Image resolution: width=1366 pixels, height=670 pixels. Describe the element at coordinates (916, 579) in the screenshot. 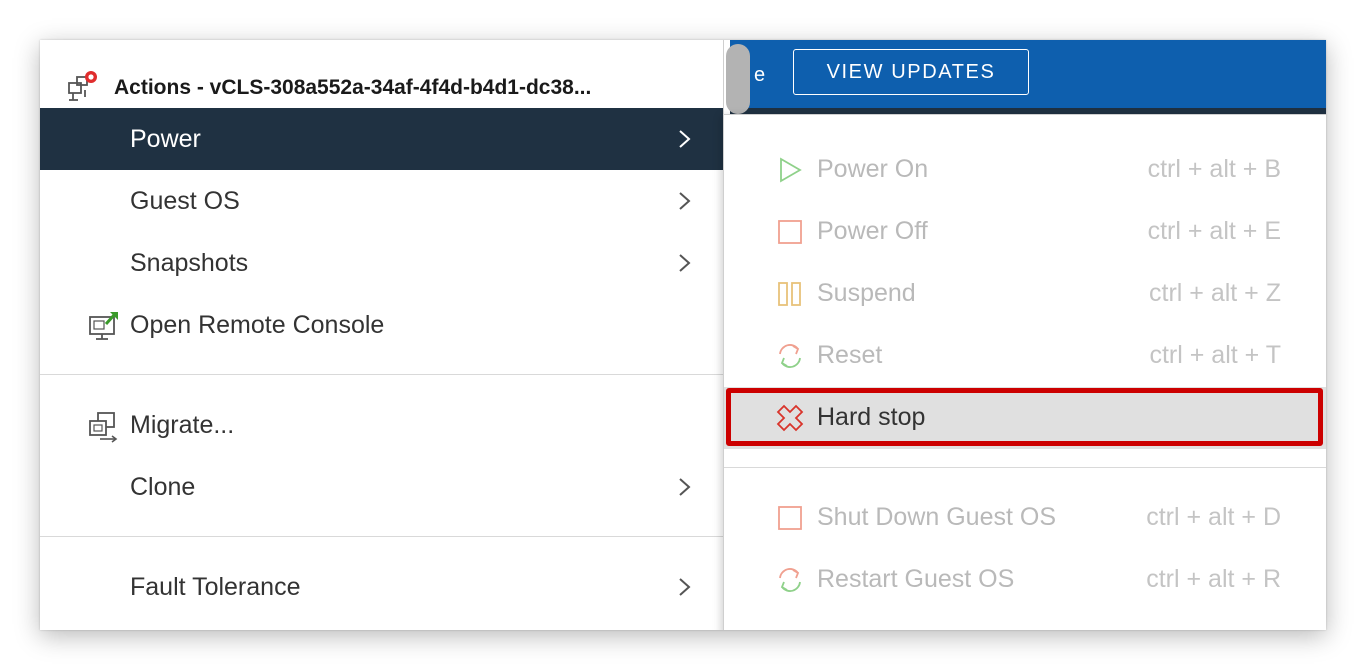

I see `submenu-item-label: Restart Guest OS` at that location.